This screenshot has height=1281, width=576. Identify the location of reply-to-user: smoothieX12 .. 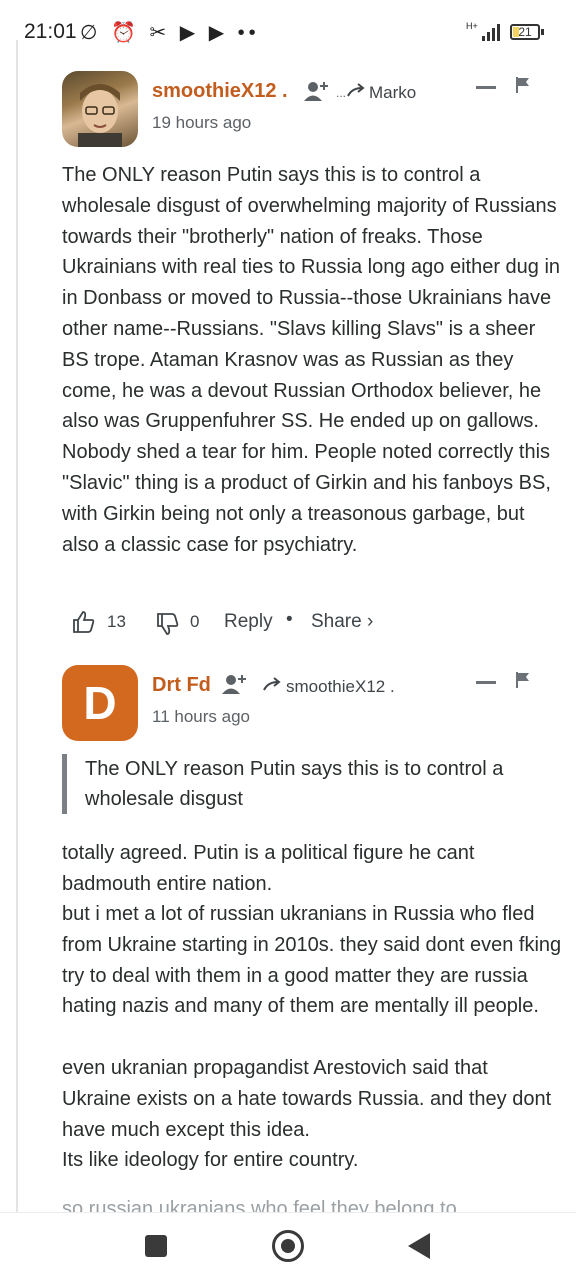
(340, 687).